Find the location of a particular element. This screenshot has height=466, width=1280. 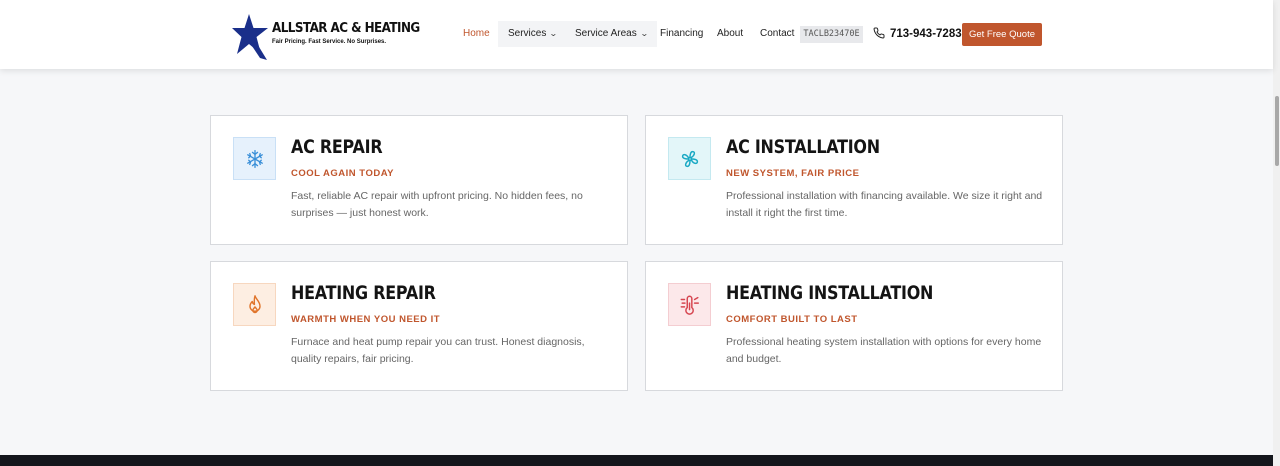

card-subtitle: WARMTH WHEN YOU NEED IT is located at coordinates (366, 319).